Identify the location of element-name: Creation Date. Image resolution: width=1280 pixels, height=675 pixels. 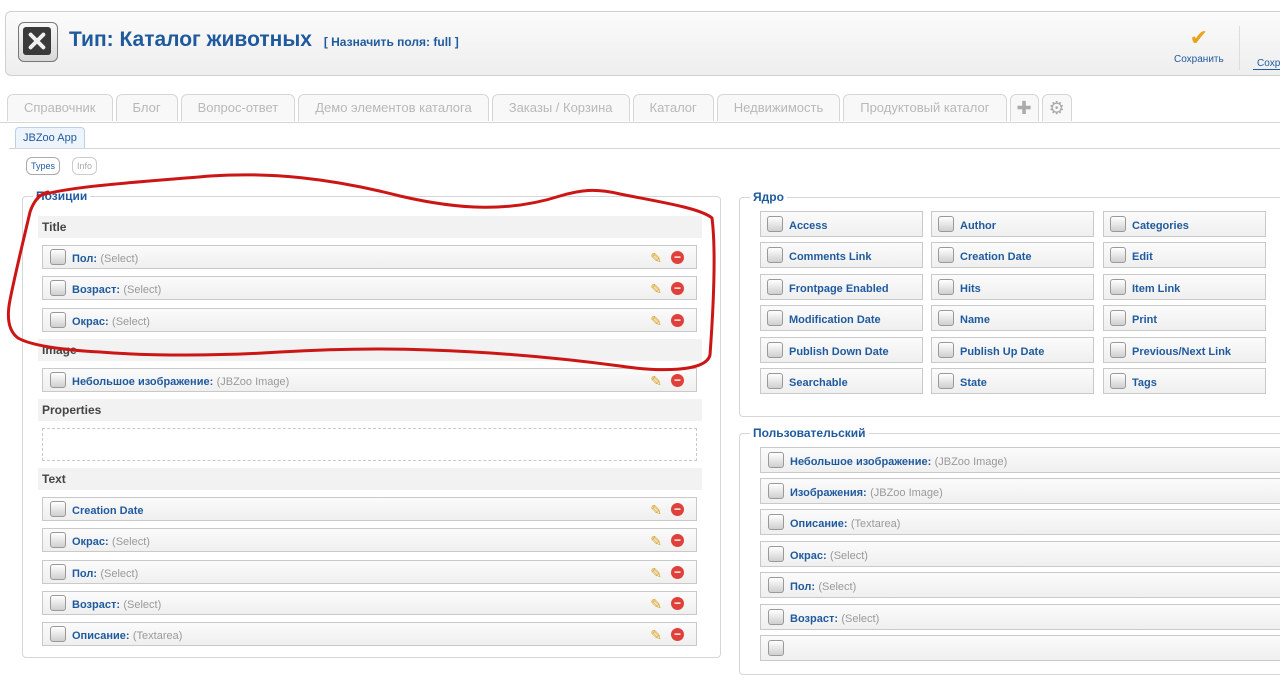
(108, 511).